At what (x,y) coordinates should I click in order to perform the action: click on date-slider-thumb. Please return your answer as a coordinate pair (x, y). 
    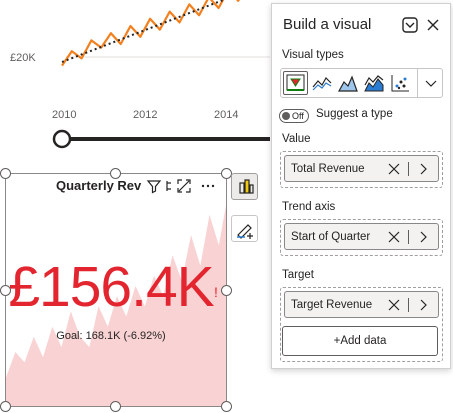
    Looking at the image, I should click on (62, 139).